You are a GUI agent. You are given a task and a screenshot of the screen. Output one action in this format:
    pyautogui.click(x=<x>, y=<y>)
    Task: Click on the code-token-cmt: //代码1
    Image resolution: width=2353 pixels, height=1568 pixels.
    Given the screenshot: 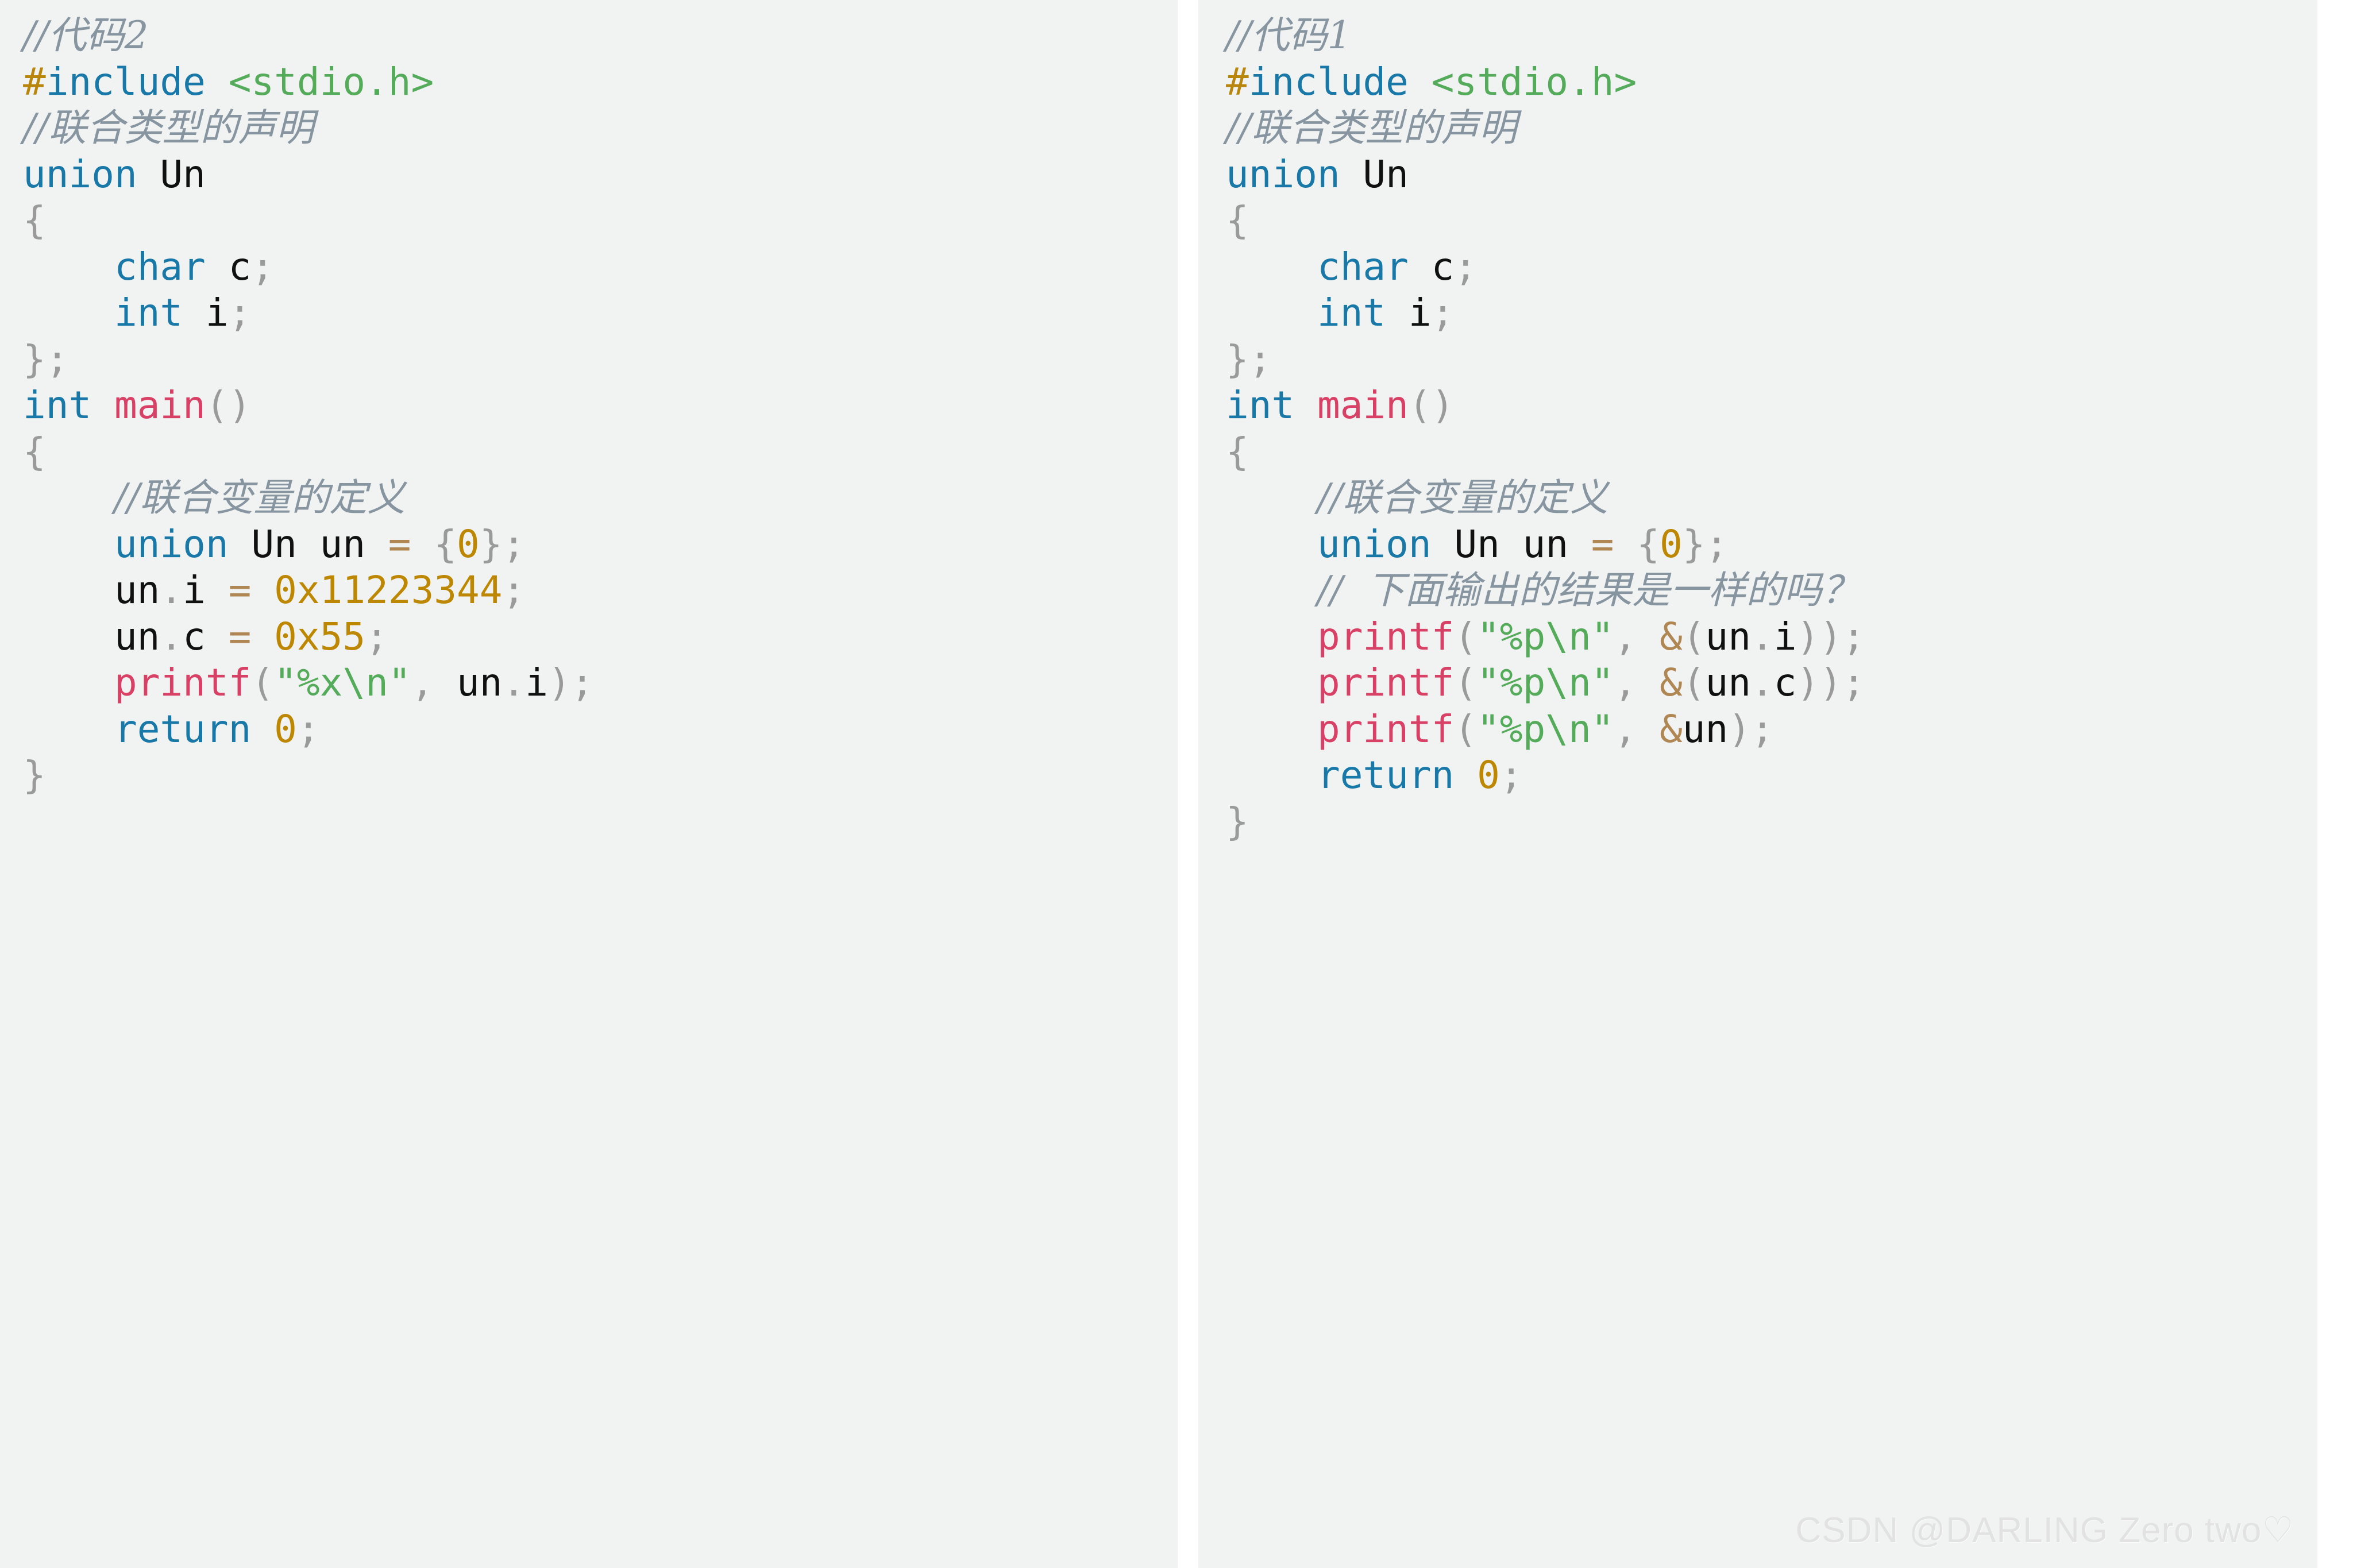 What is the action you would take?
    pyautogui.click(x=1289, y=35)
    